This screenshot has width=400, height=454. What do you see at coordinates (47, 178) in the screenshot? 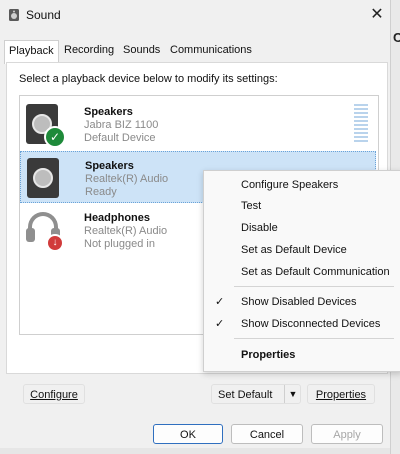
I see `speaker-device-icon` at bounding box center [47, 178].